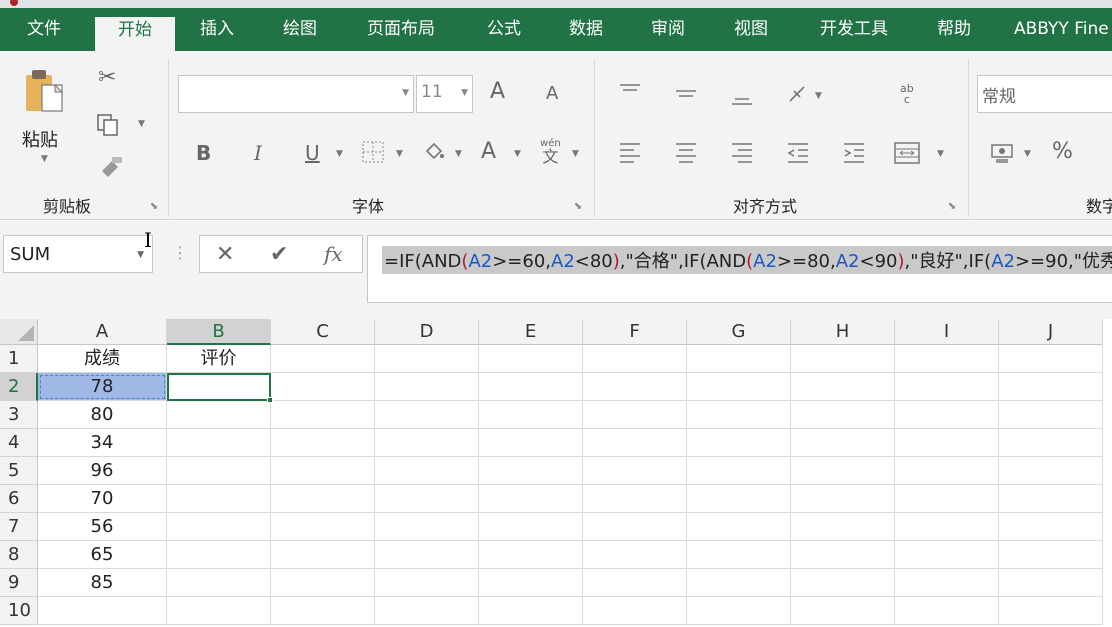 This screenshot has width=1112, height=627. Describe the element at coordinates (1063, 33) in the screenshot. I see `tab-abbyy: ABBYY Fine` at that location.